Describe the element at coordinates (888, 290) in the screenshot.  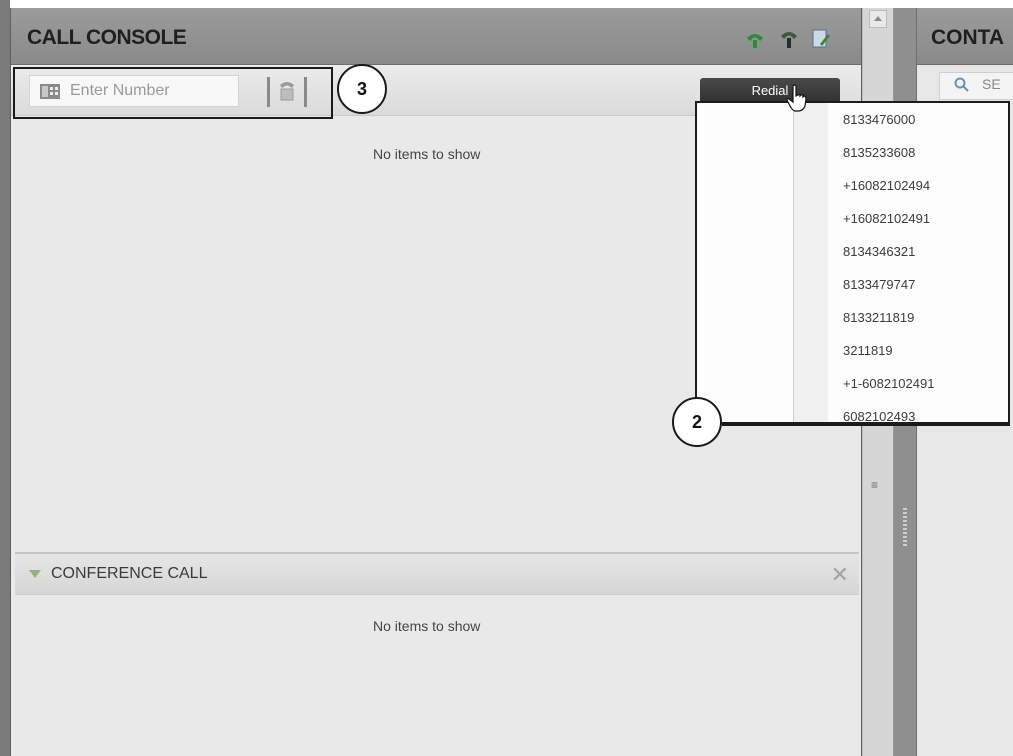
I see `redial-item: 8133479747` at that location.